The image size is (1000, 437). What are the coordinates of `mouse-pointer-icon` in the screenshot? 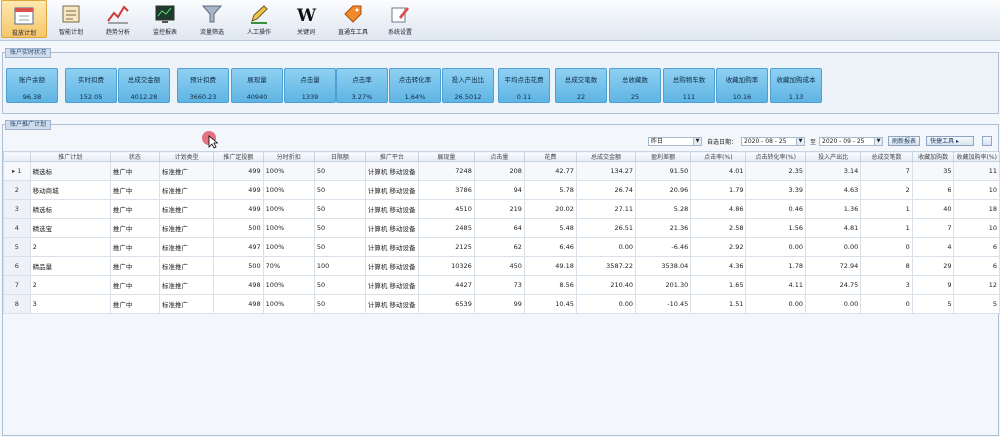 It's located at (213, 142).